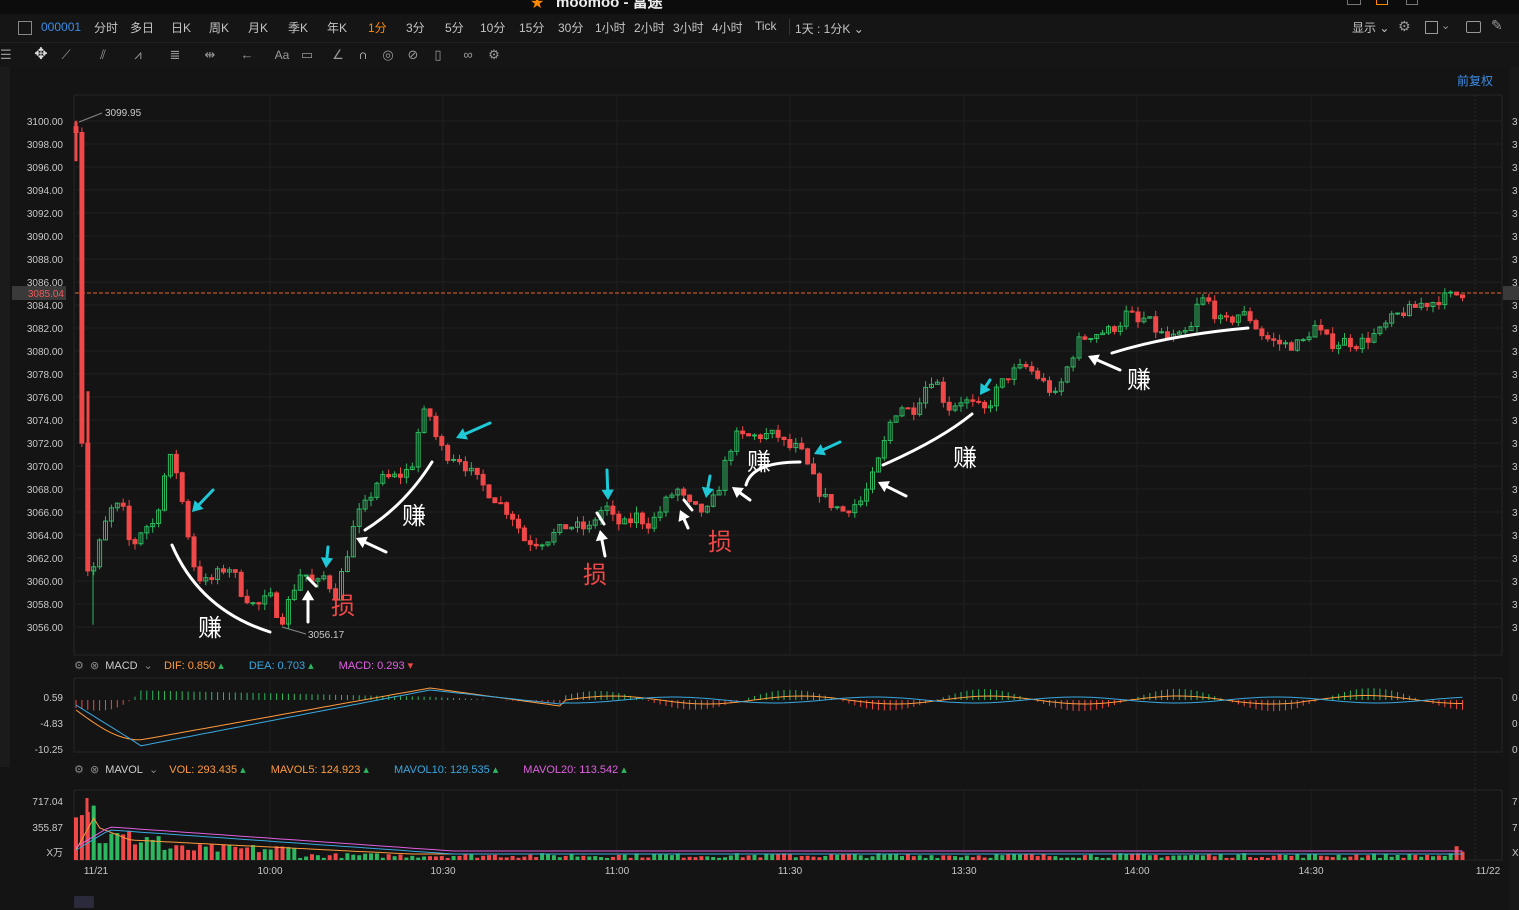  Describe the element at coordinates (54, 698) in the screenshot. I see `macd-axis-tick: 0.59` at that location.